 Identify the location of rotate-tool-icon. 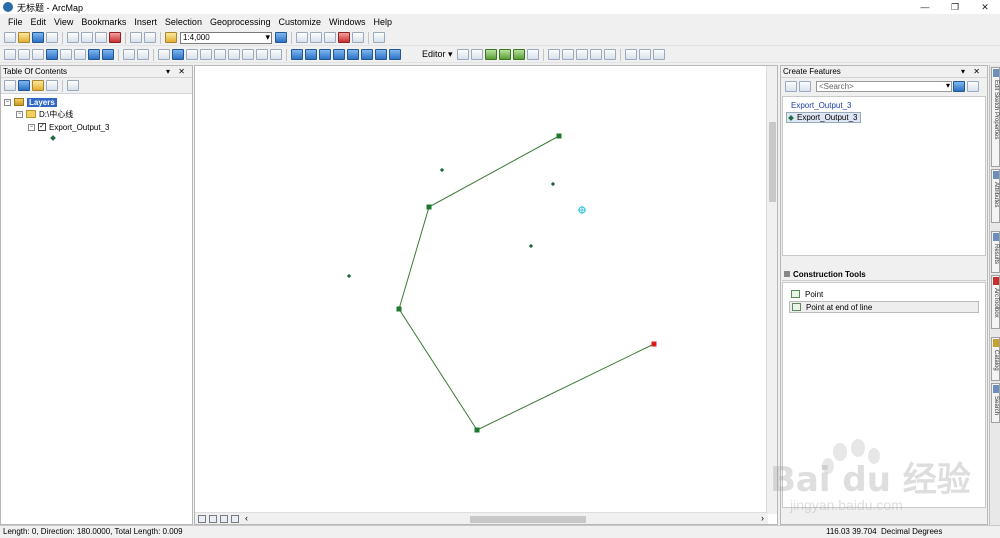
(609, 54).